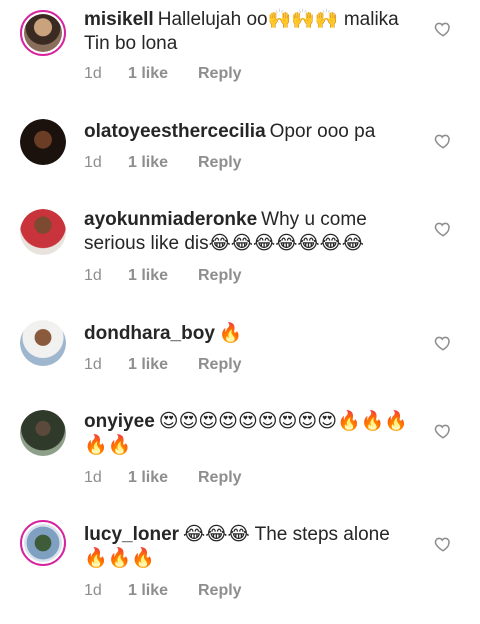 The height and width of the screenshot is (624, 480). I want to click on comment-body: 🔥, so click(230, 333).